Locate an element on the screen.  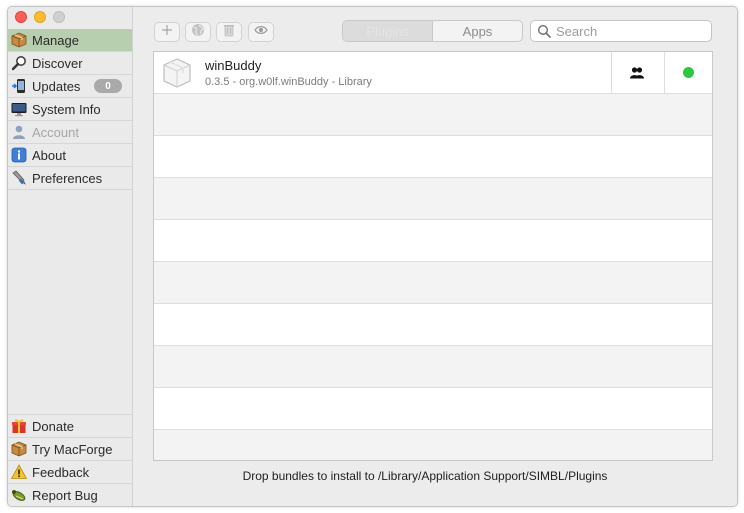
plugins-apps-segmented-control: Plugins Apps is located at coordinates (432, 31).